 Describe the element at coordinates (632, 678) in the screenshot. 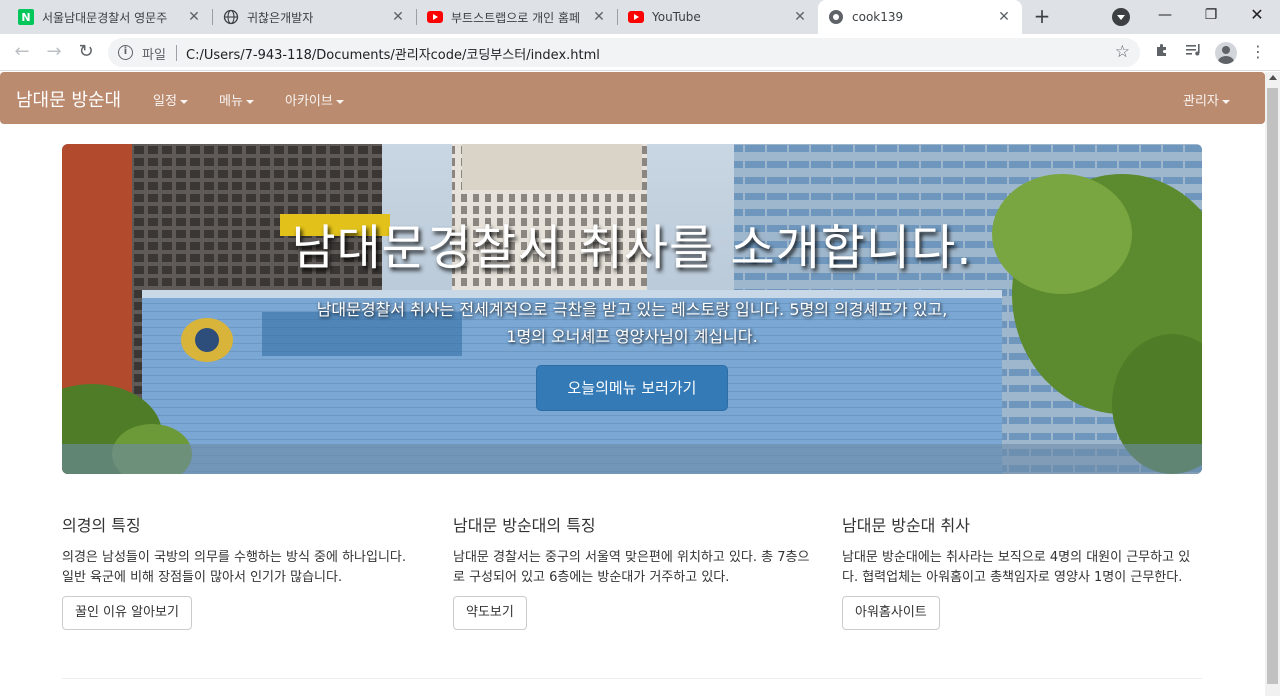

I see `section-divider` at that location.